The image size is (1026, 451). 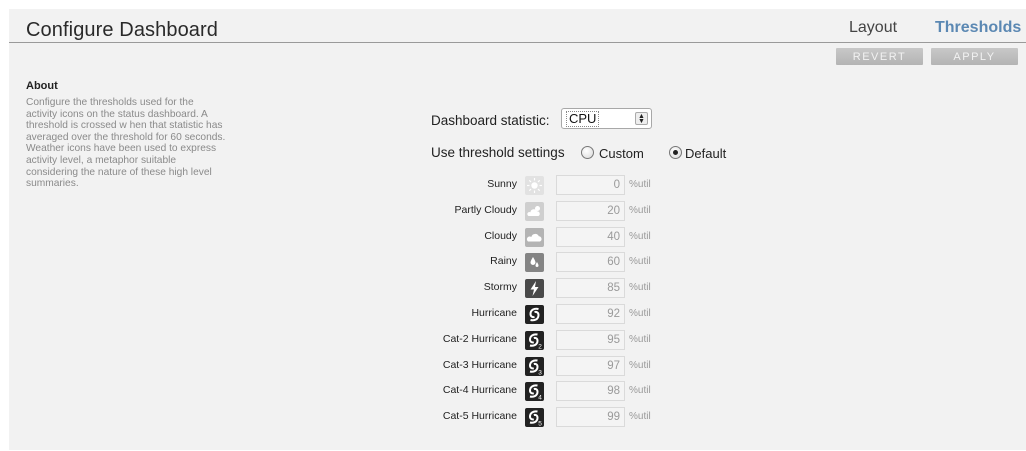 I want to click on dashboard-statistic-select: CPU ▲ ▼, so click(x=606, y=118).